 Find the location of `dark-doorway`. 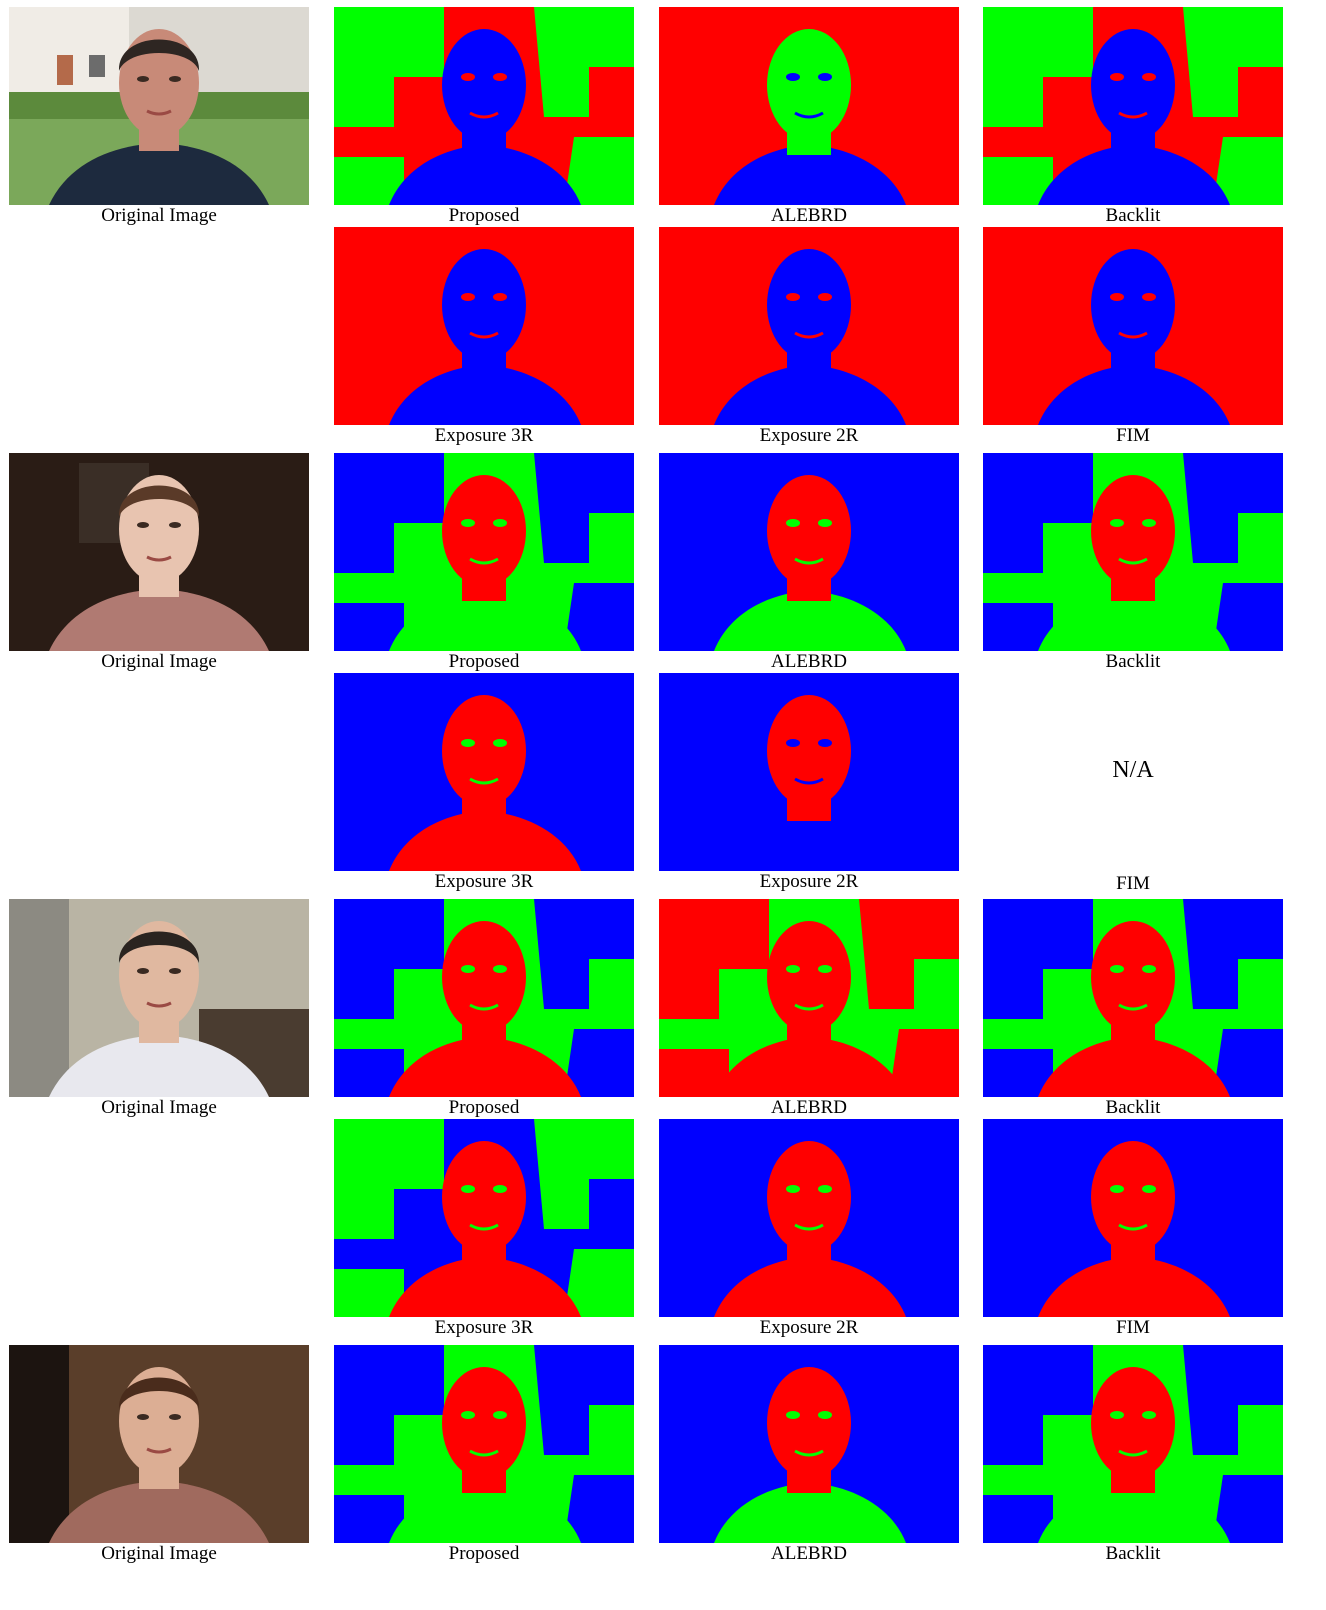

dark-doorway is located at coordinates (39, 1444).